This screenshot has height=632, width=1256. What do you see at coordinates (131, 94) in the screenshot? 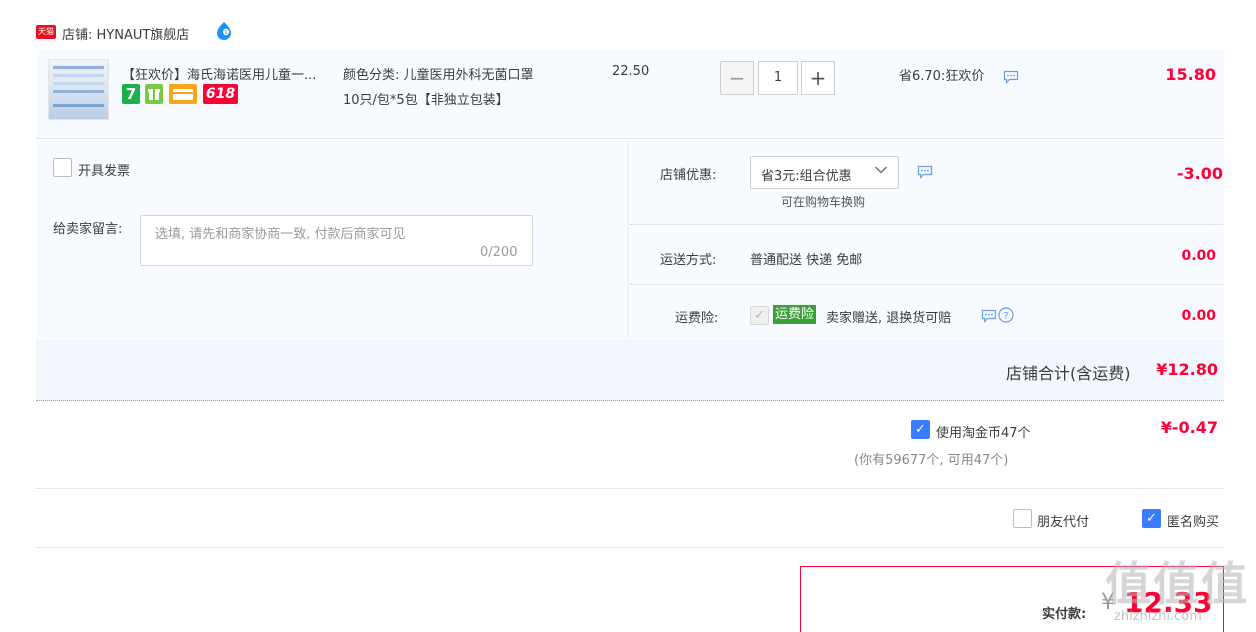
I see `seven-day-return-badge: 7` at bounding box center [131, 94].